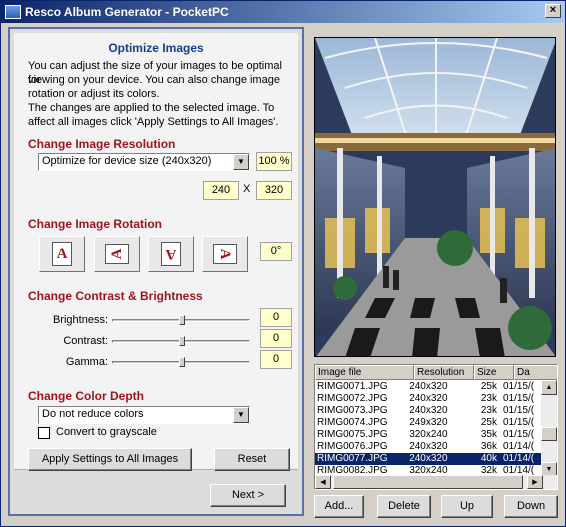 The height and width of the screenshot is (527, 566). What do you see at coordinates (283, 12) in the screenshot?
I see `title-bar: Resco Album Generator - PocketPC ×` at bounding box center [283, 12].